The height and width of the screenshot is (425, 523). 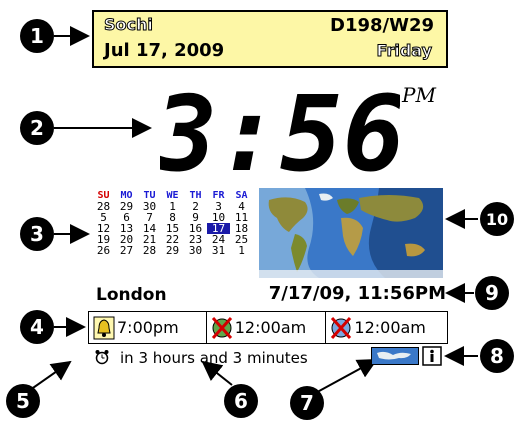 I want to click on main-clock: 3:56, so click(x=279, y=134).